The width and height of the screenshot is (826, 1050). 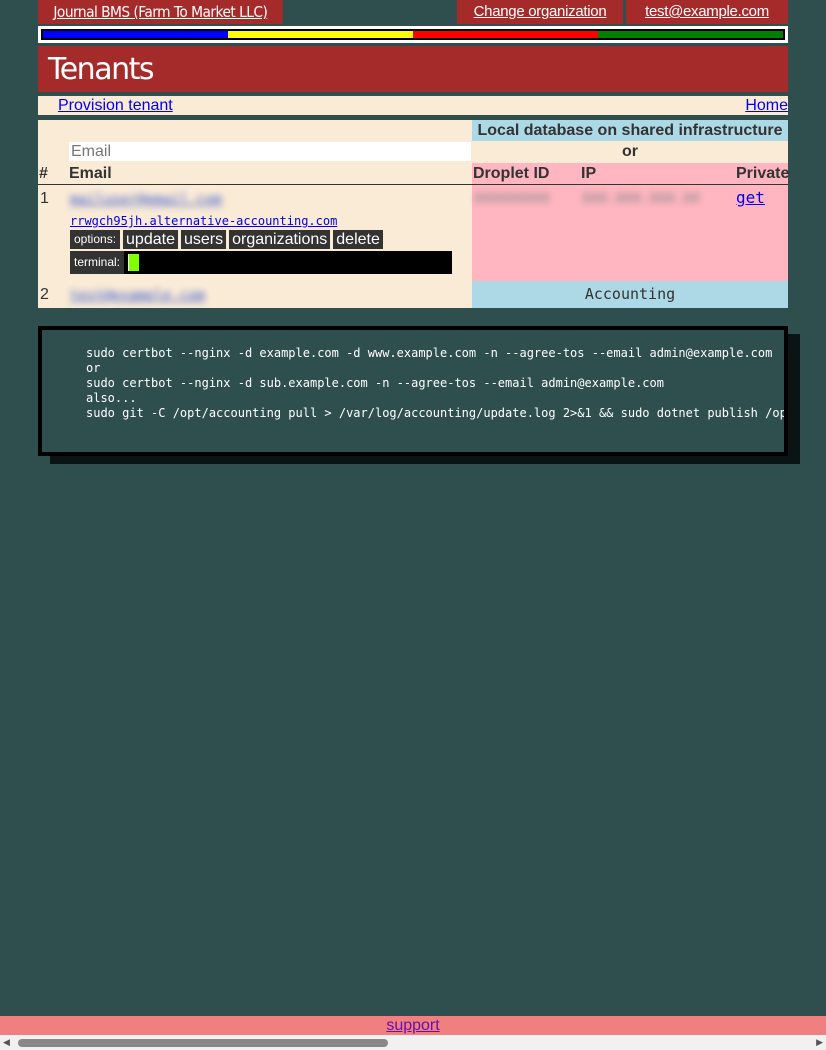 I want to click on footer: support, so click(x=413, y=1025).